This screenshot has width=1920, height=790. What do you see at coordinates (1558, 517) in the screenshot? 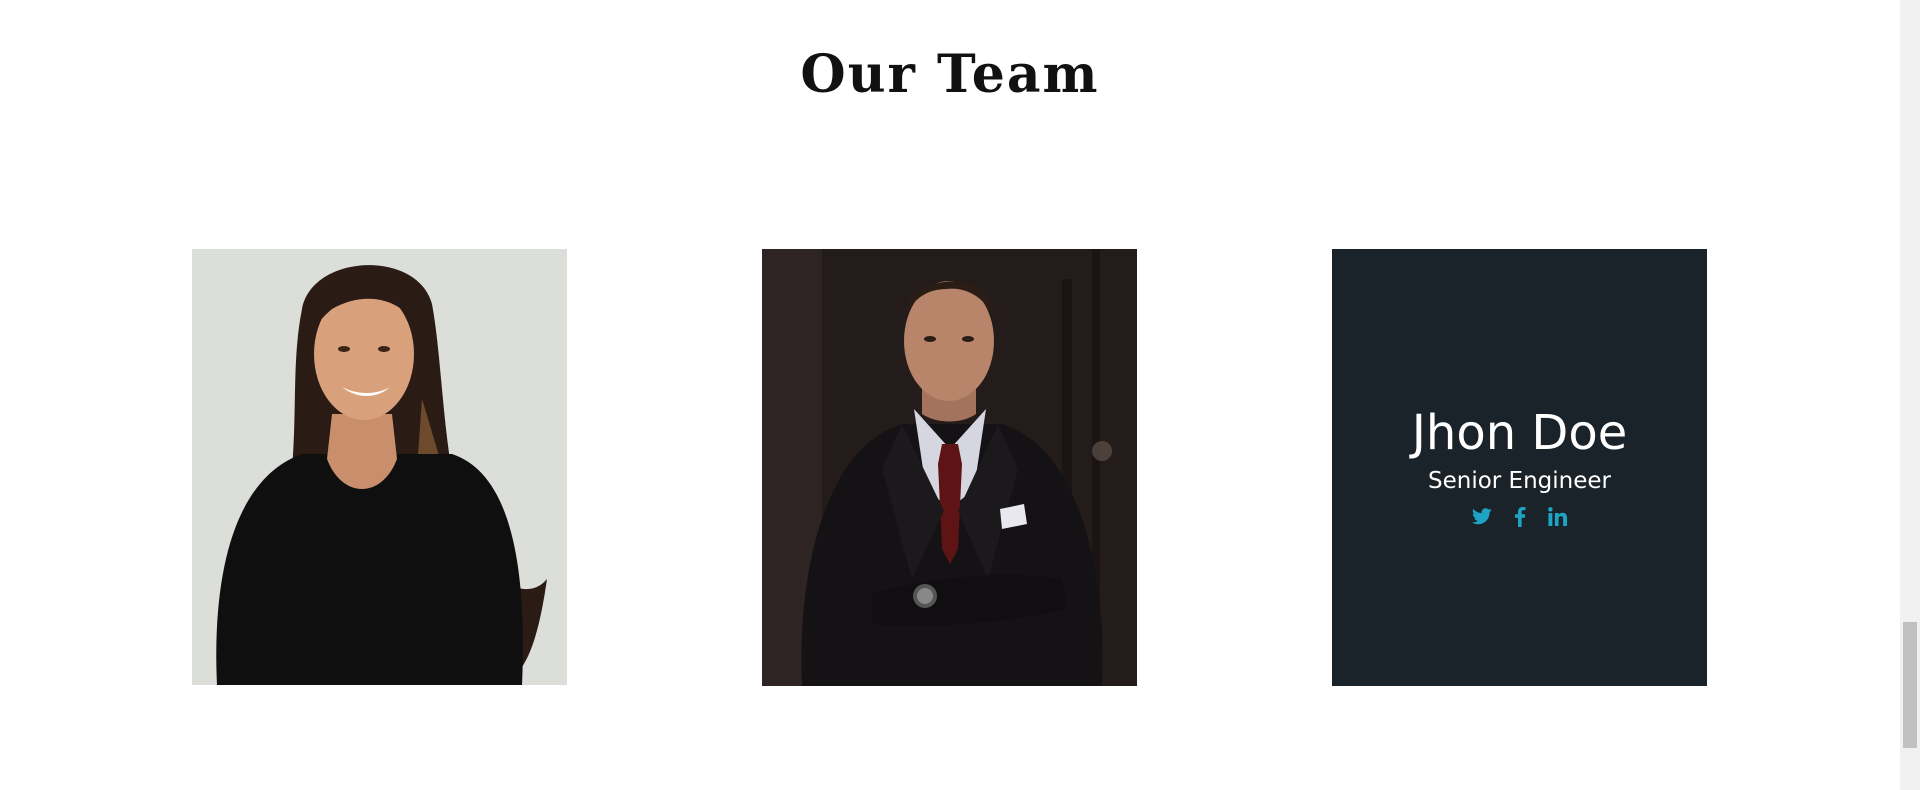
I see `linkedin-icon` at bounding box center [1558, 517].